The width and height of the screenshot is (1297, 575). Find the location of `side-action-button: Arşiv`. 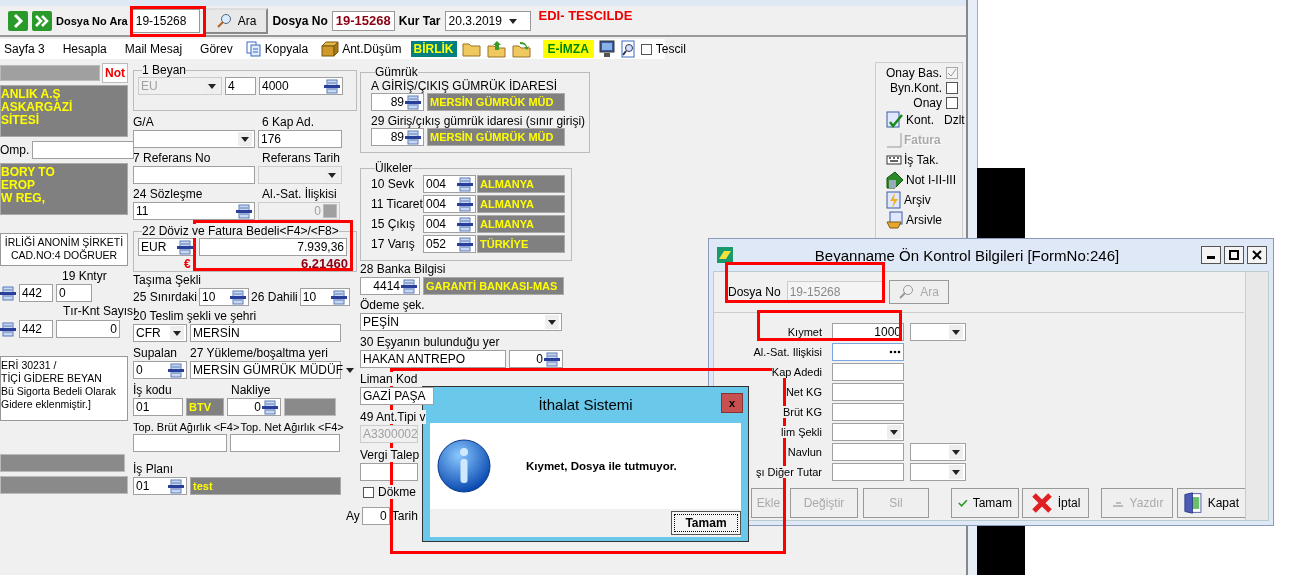

side-action-button: Arşiv is located at coordinates (908, 200).